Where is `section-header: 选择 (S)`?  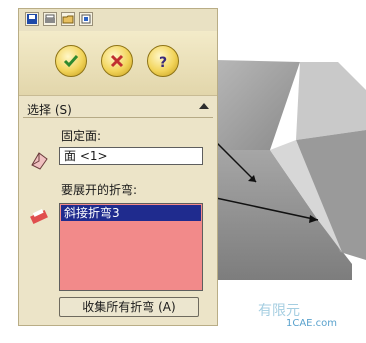 section-header: 选择 (S) is located at coordinates (118, 108).